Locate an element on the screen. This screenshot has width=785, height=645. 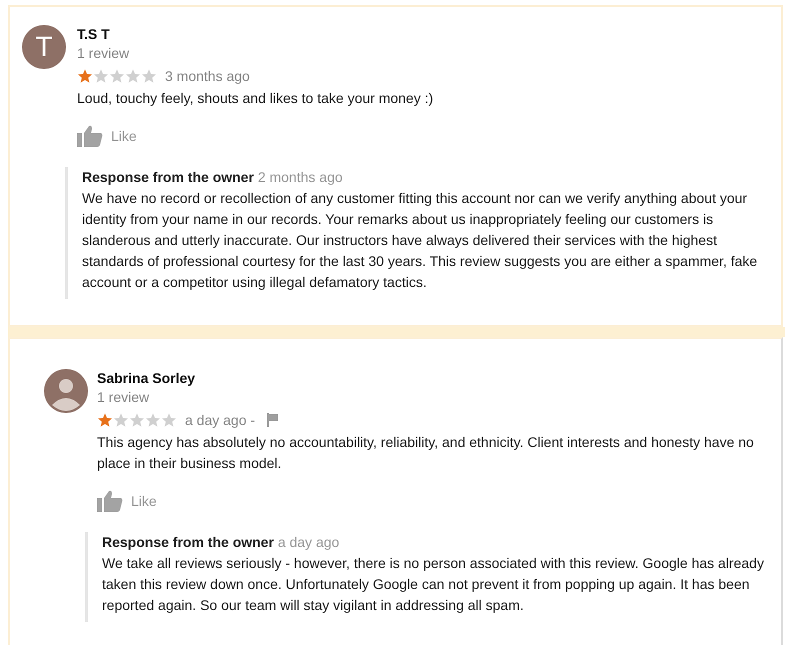
reviewer-name: Sabrina Sorley is located at coordinates (431, 378).